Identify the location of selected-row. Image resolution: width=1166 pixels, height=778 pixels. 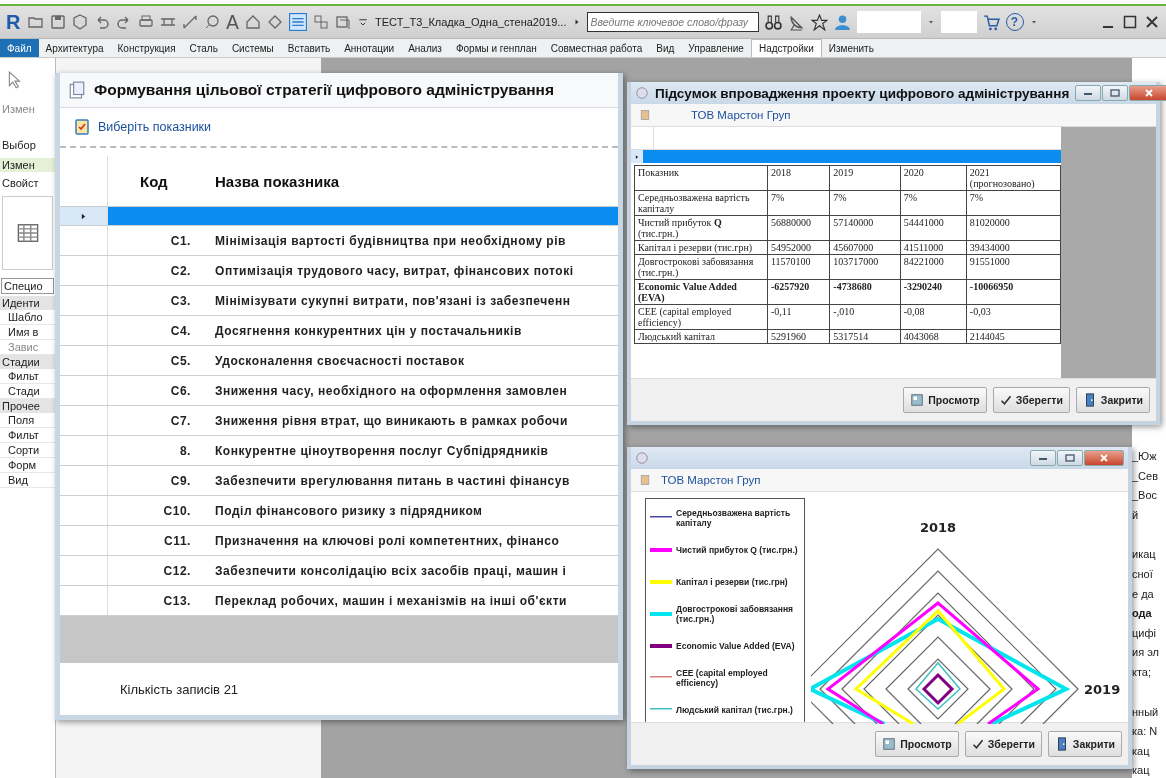
(846, 156).